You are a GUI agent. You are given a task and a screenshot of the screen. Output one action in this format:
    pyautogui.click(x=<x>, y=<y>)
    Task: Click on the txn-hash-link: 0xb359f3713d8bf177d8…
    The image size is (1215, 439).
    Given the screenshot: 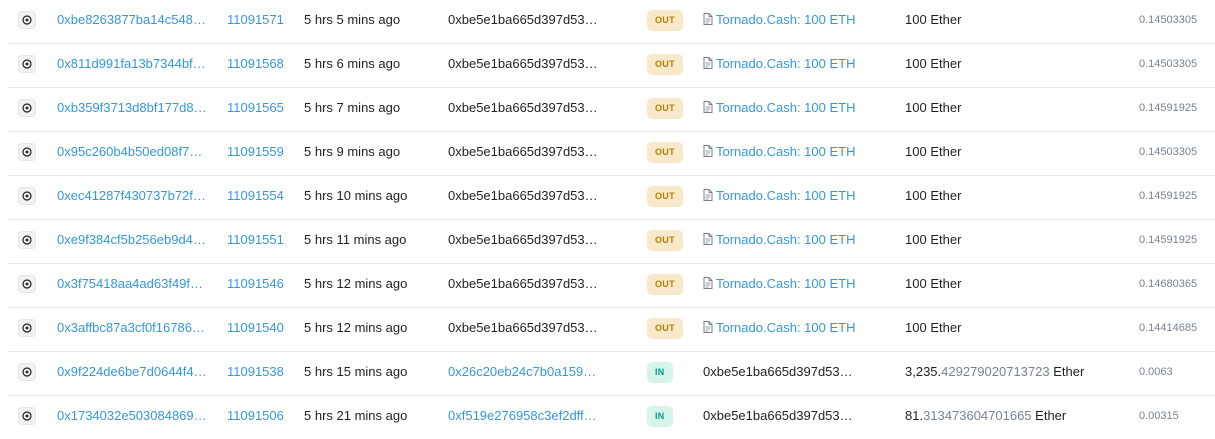 What is the action you would take?
    pyautogui.click(x=132, y=108)
    